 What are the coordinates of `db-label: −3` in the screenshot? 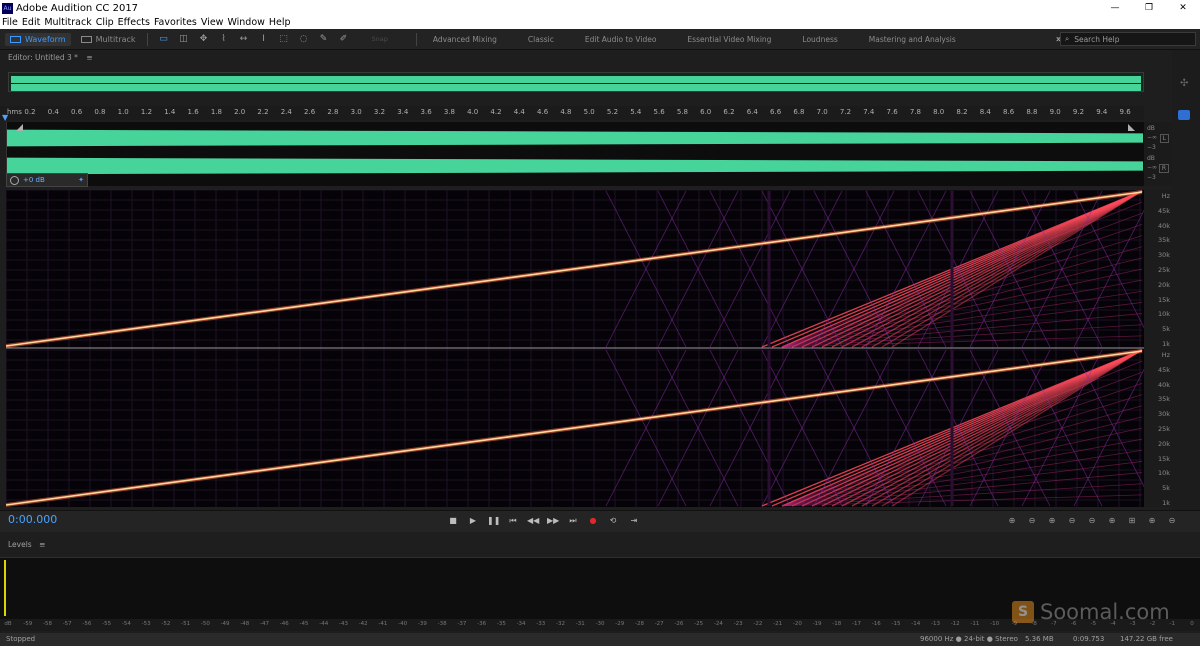 It's located at (1151, 147).